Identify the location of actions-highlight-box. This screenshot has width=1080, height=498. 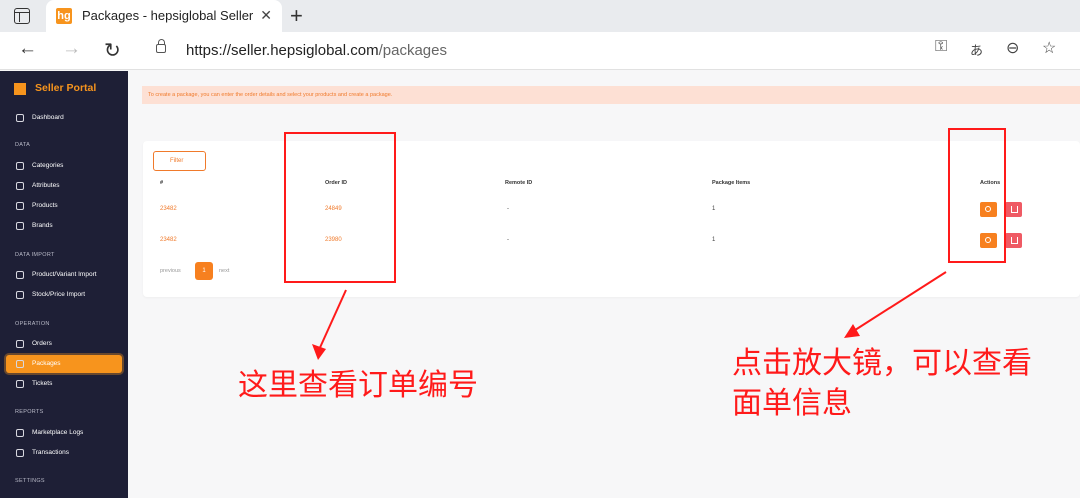
(977, 195).